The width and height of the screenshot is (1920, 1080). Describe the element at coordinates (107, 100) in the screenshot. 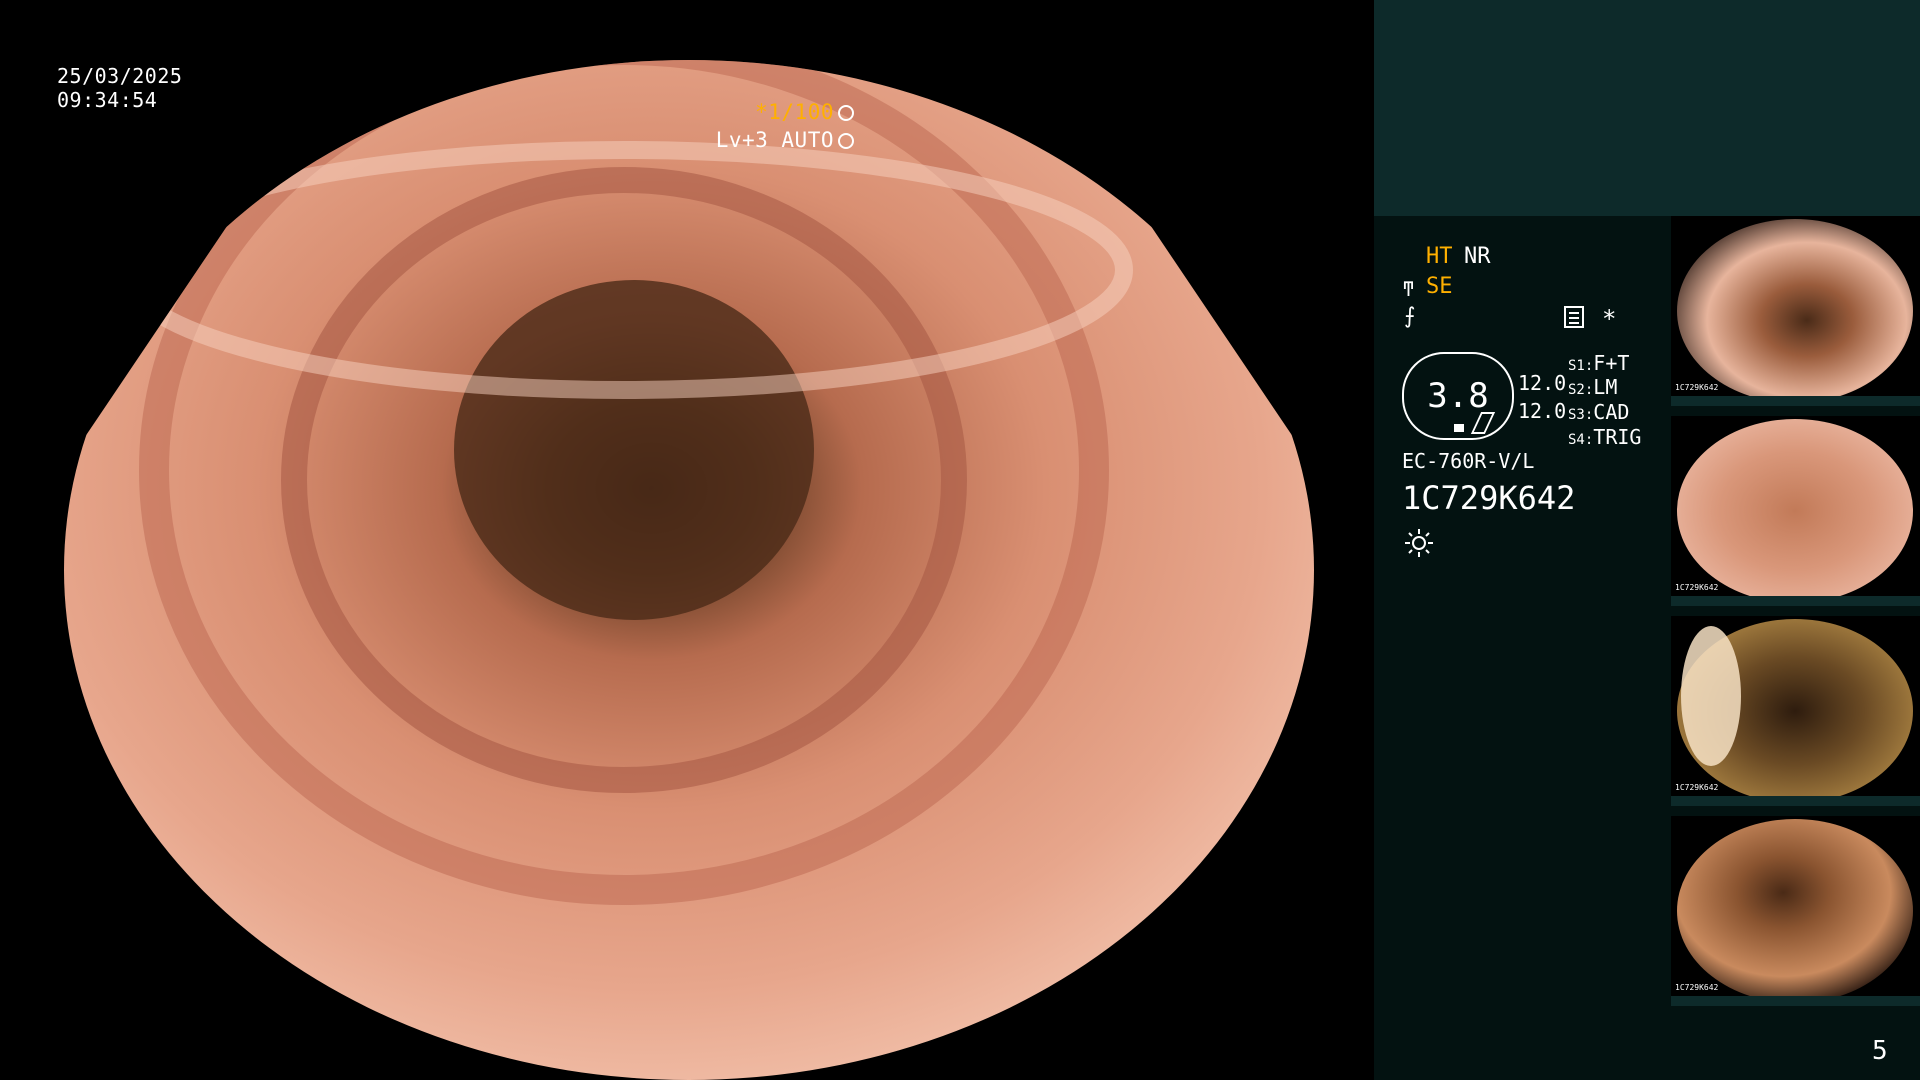

I see `time-readout: 09:34:54` at that location.